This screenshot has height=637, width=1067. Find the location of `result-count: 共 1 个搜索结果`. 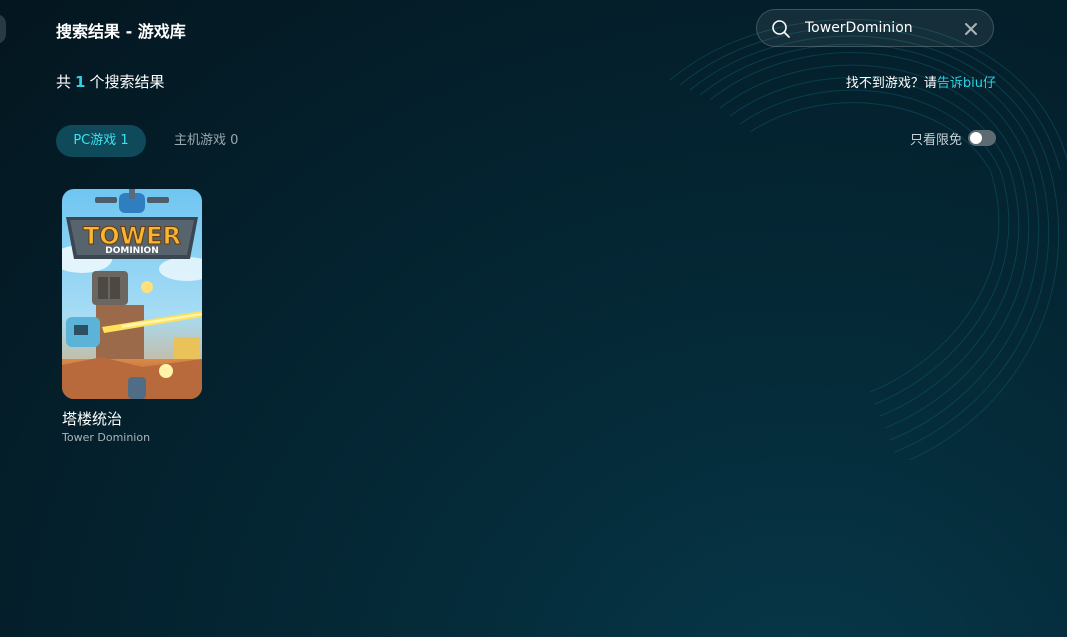

result-count: 共 1 个搜索结果 is located at coordinates (110, 81).